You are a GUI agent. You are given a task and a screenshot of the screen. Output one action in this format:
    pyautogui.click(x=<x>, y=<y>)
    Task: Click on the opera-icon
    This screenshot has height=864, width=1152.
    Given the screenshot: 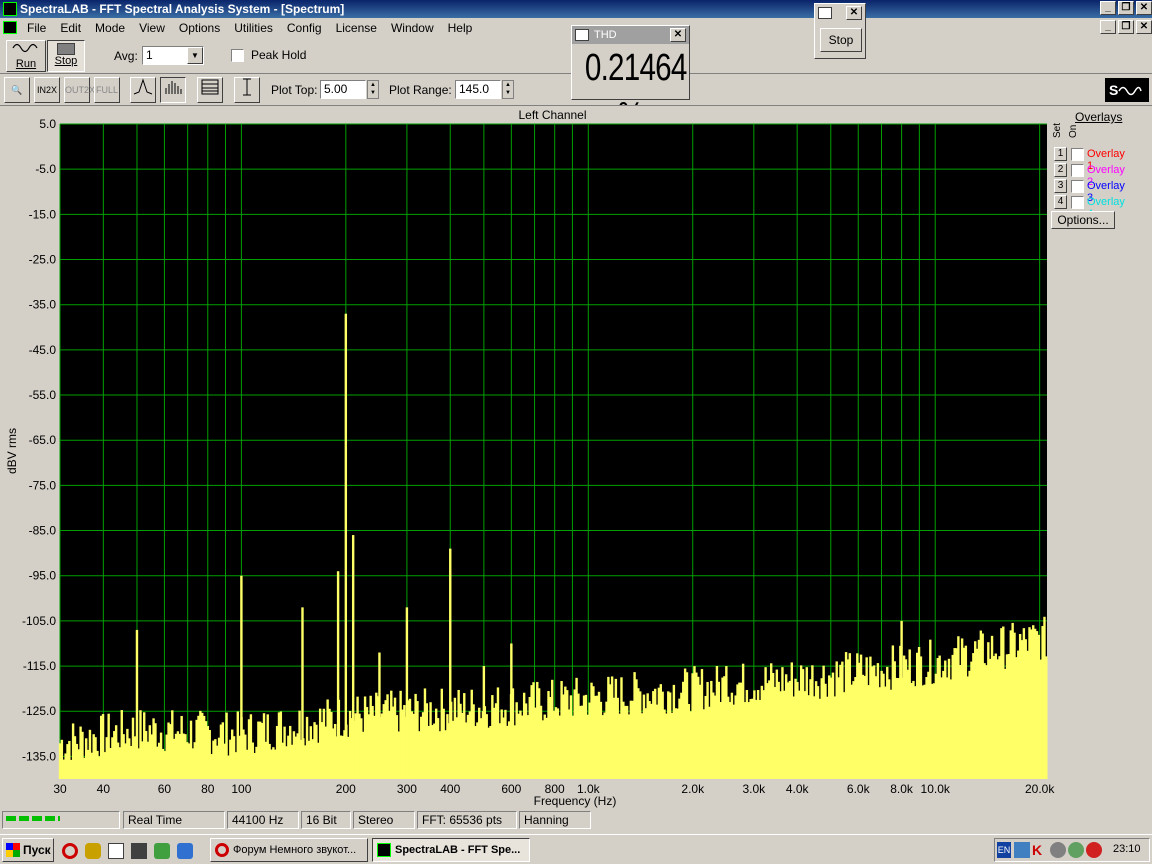 What is the action you would take?
    pyautogui.click(x=70, y=851)
    